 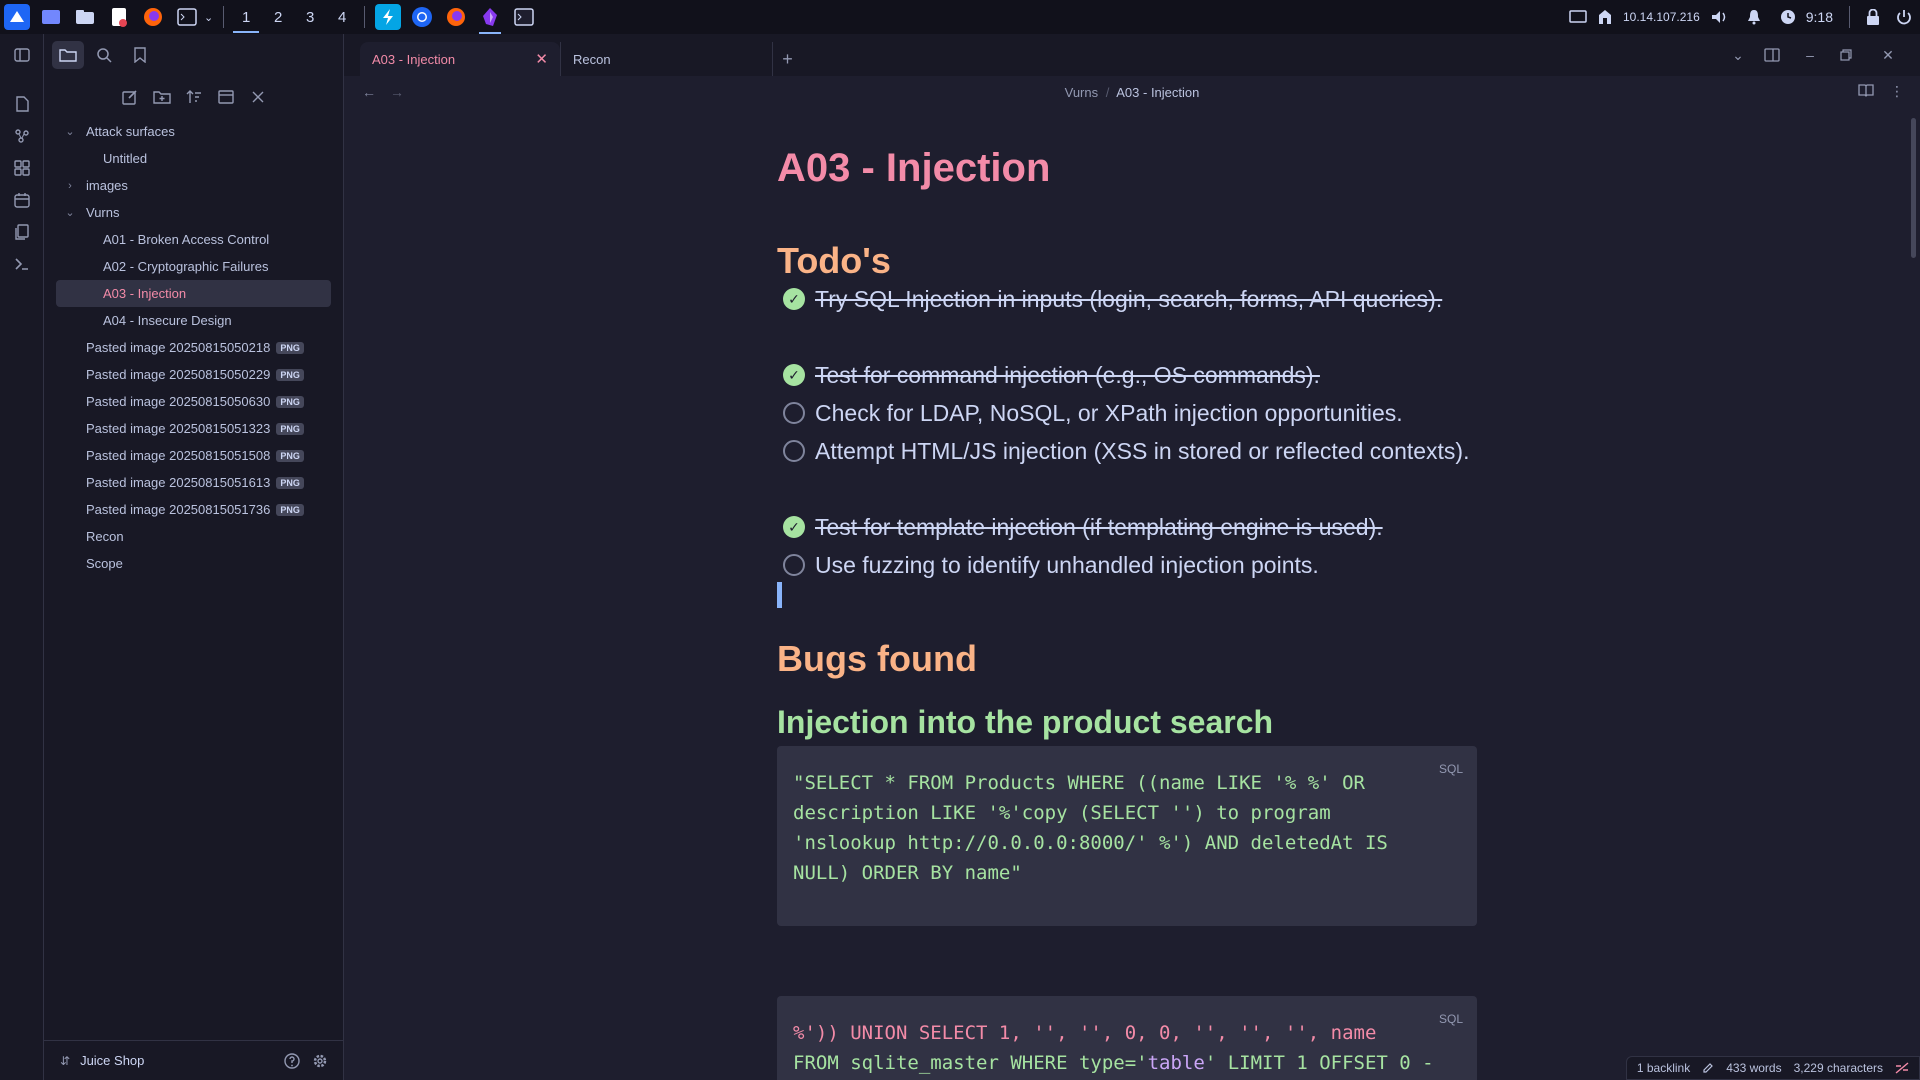 What do you see at coordinates (68, 55) in the screenshot?
I see `files-tab-folder-icon` at bounding box center [68, 55].